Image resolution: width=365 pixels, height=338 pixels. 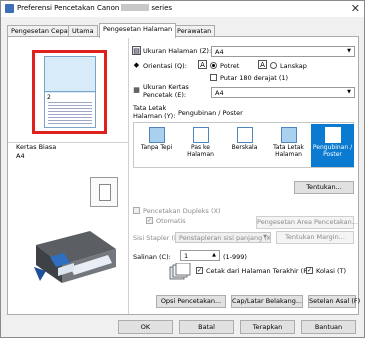 I want to click on layout-tiling-poster: Pengubinan / Poster, so click(x=332, y=145).